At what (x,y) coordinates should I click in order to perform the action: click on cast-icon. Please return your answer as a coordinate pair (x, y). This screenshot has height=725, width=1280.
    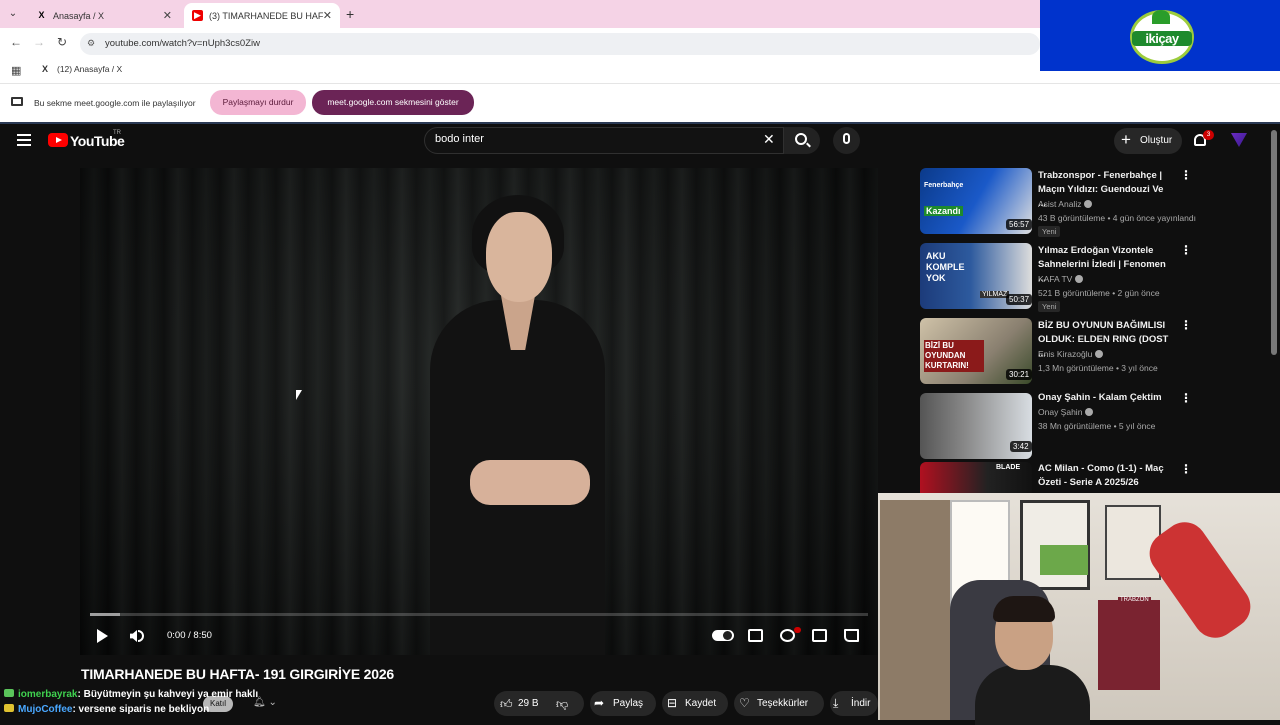
    Looking at the image, I should click on (851, 635).